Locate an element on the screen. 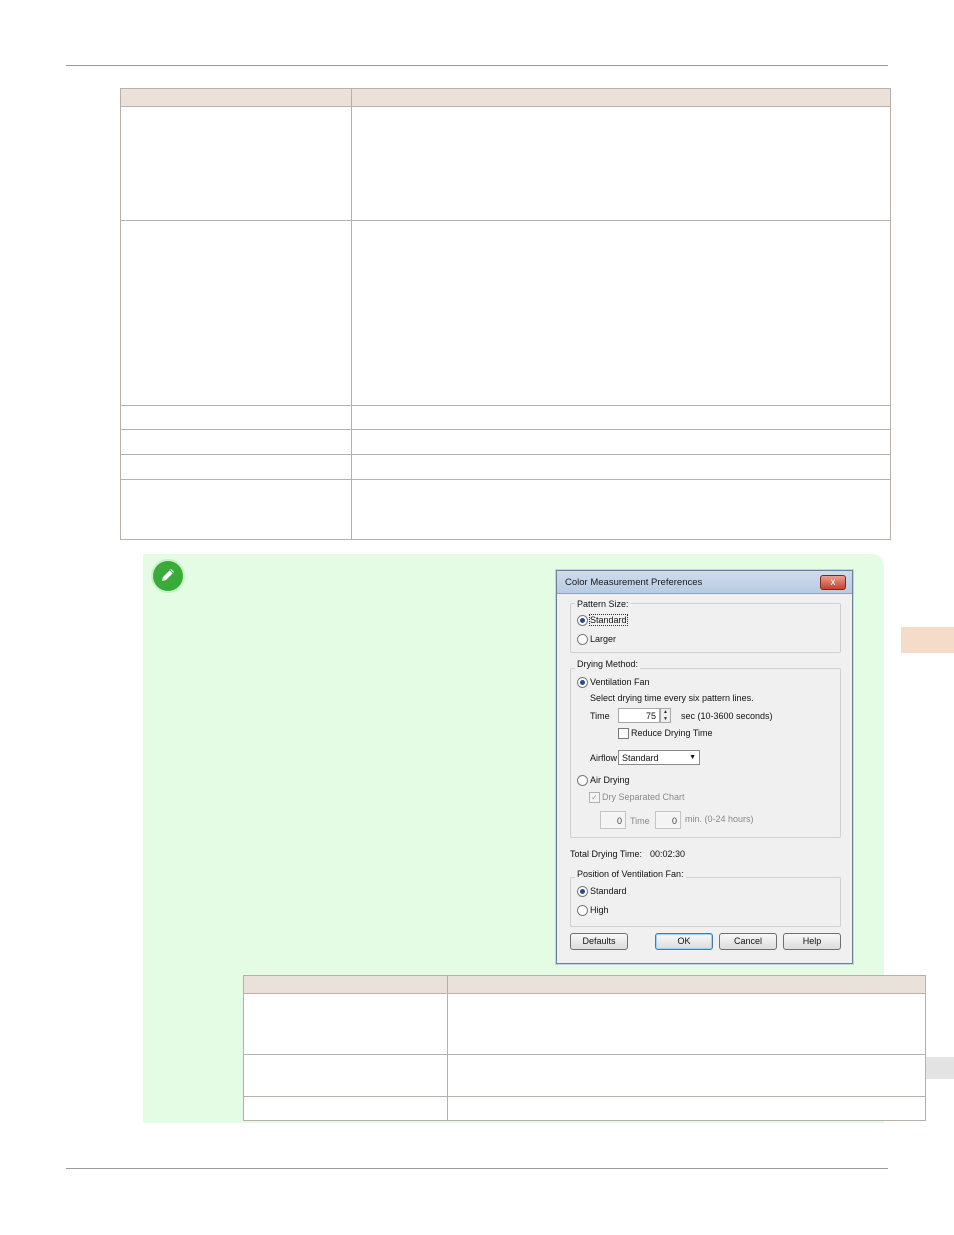 This screenshot has width=954, height=1235. pattern-size-legend: Pattern Size: is located at coordinates (603, 604).